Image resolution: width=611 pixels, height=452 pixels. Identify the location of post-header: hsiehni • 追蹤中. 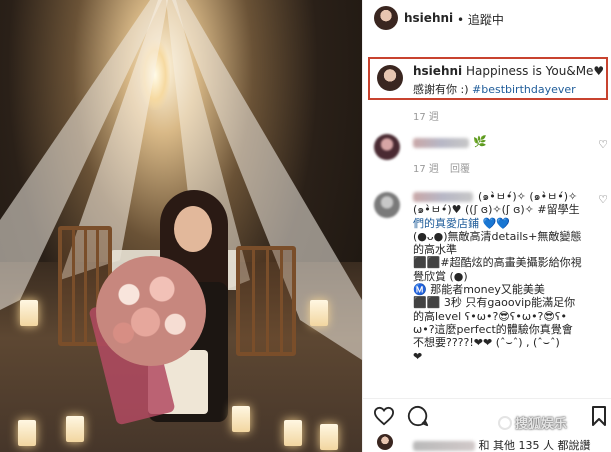
(487, 18).